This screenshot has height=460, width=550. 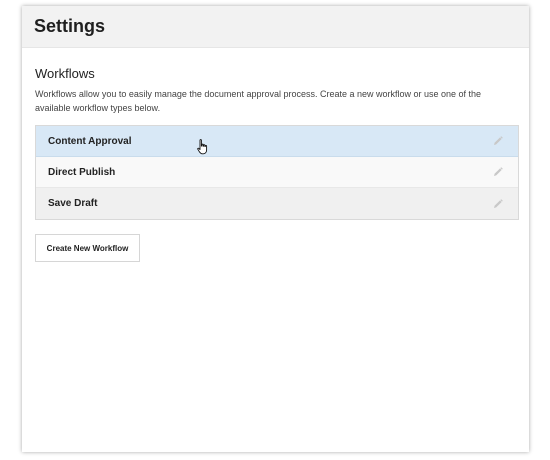 What do you see at coordinates (275, 27) in the screenshot?
I see `panel-header: Settings` at bounding box center [275, 27].